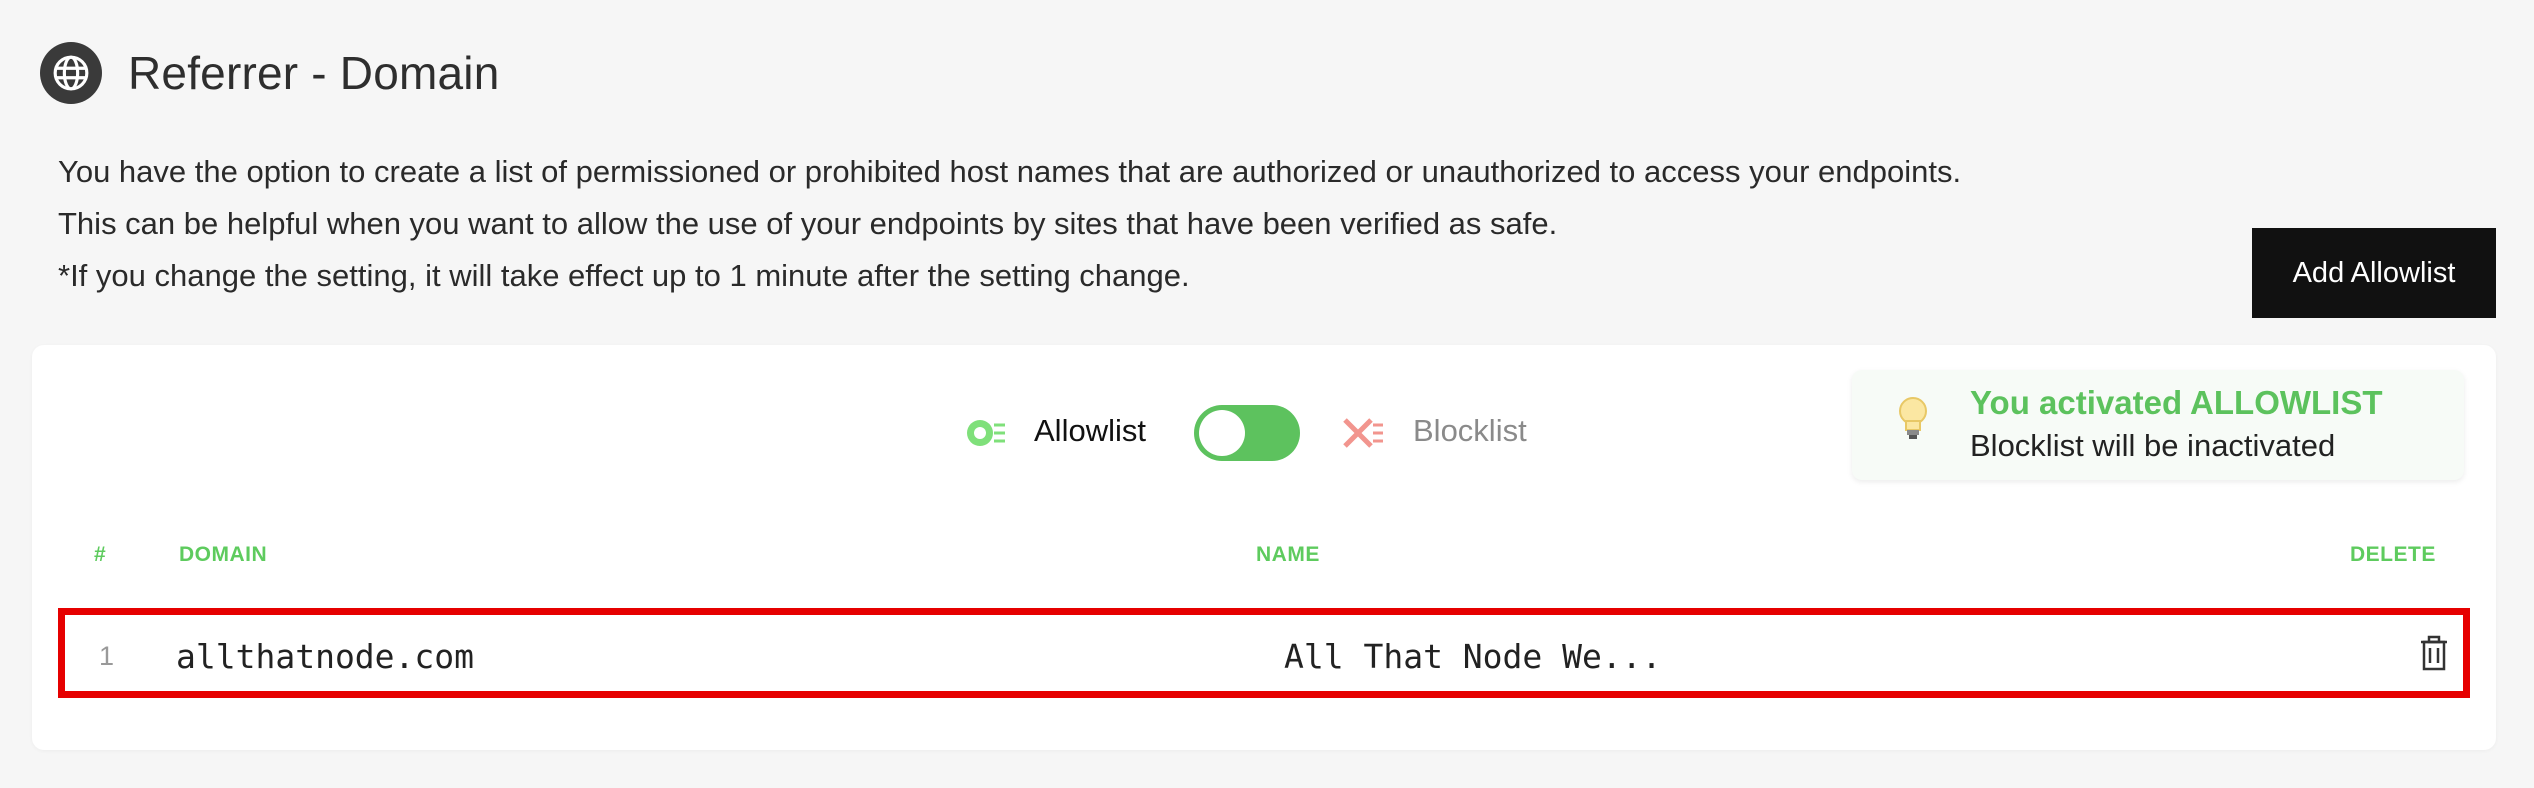 This screenshot has height=788, width=2534. Describe the element at coordinates (1288, 554) in the screenshot. I see `column-header-name: NAME` at that location.